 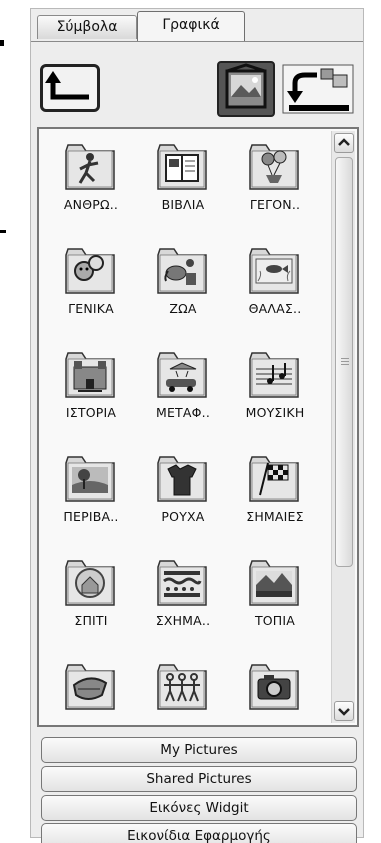 I want to click on picture-view-icon, so click(x=246, y=86).